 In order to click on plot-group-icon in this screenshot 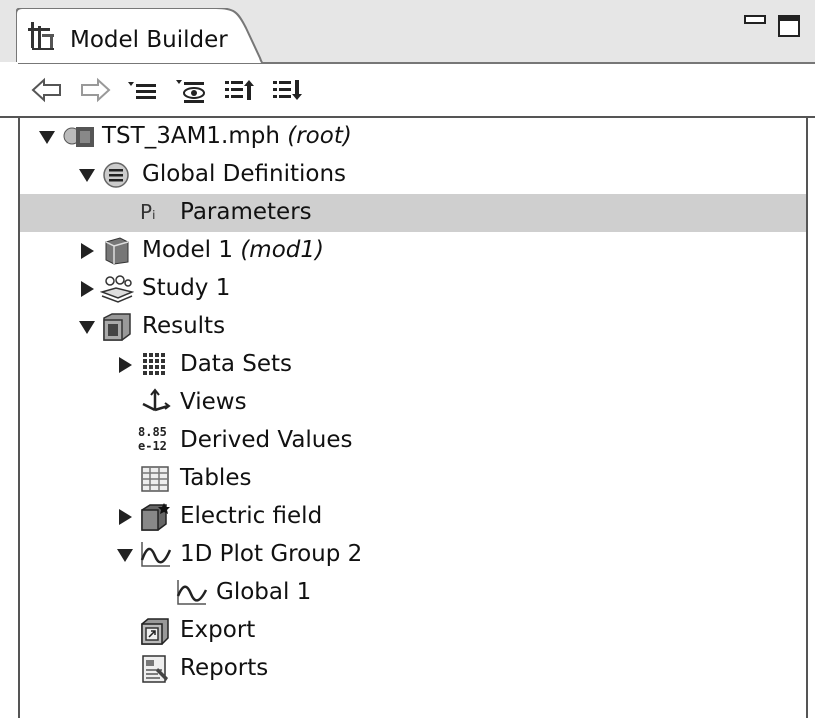, I will do `click(156, 554)`.